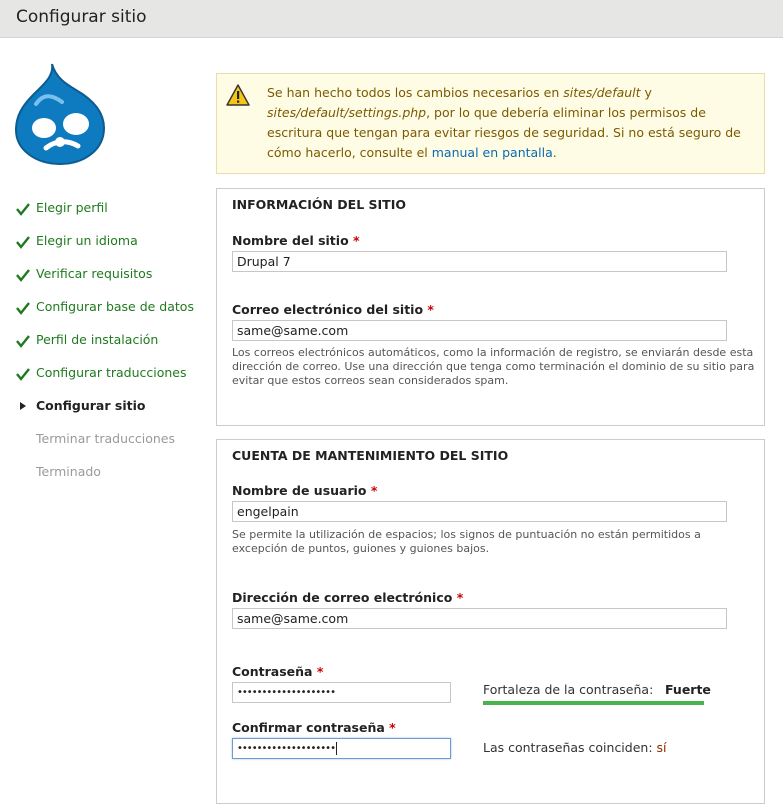 The width and height of the screenshot is (783, 808). What do you see at coordinates (238, 95) in the screenshot?
I see `warning-icon` at bounding box center [238, 95].